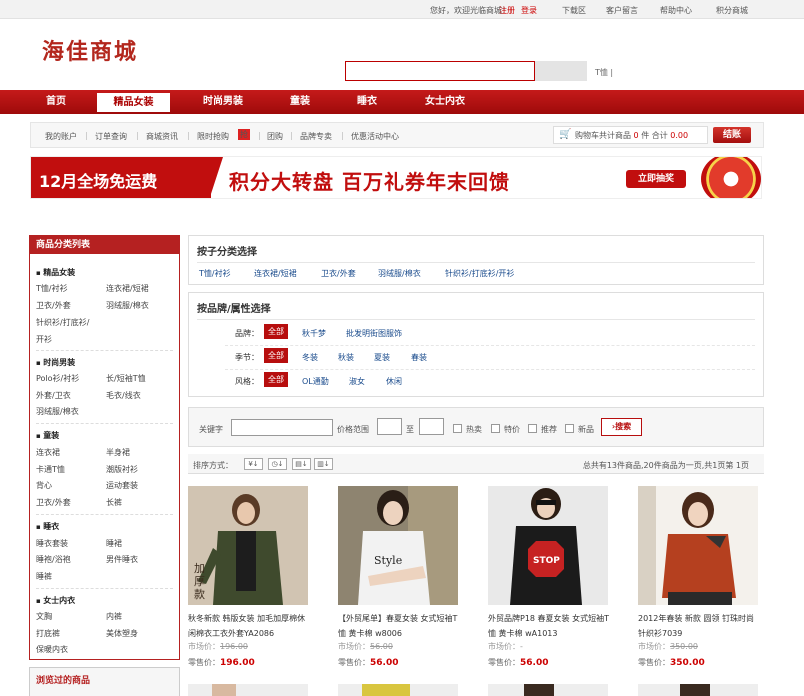 Image resolution: width=804 pixels, height=696 pixels. Describe the element at coordinates (126, 378) in the screenshot. I see `category-link: 长/短袖T恤` at that location.